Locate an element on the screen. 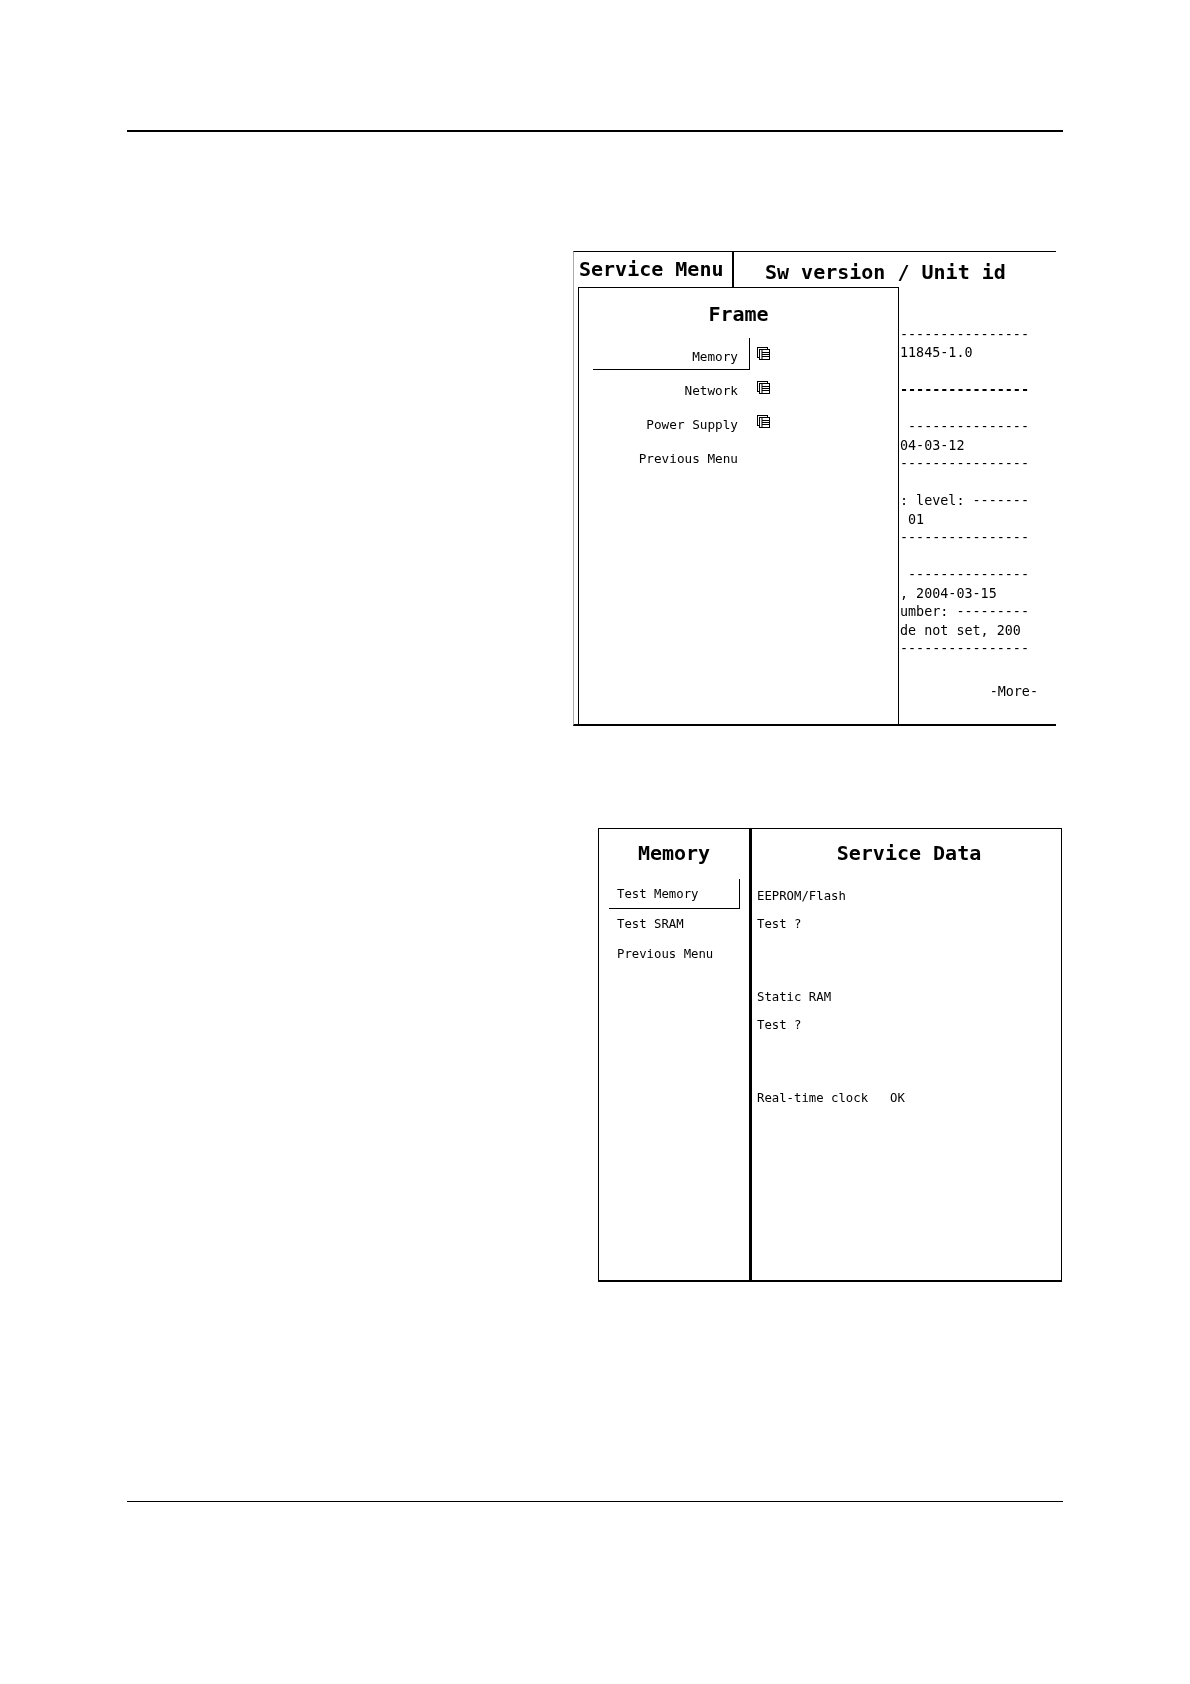  menu-item: Test SRAM is located at coordinates (674, 923).